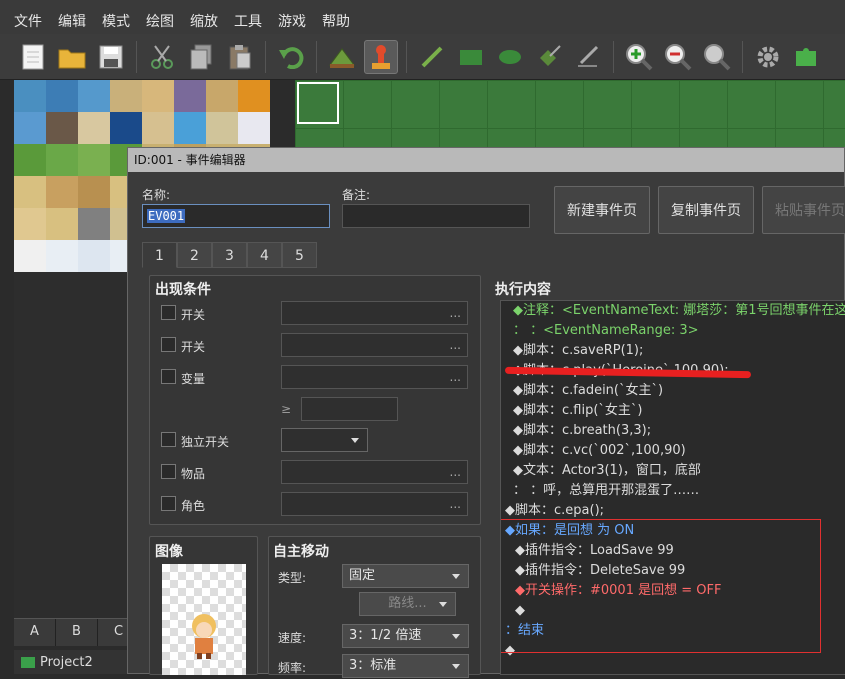 This screenshot has height=679, width=845. I want to click on ellipse-icon, so click(510, 57).